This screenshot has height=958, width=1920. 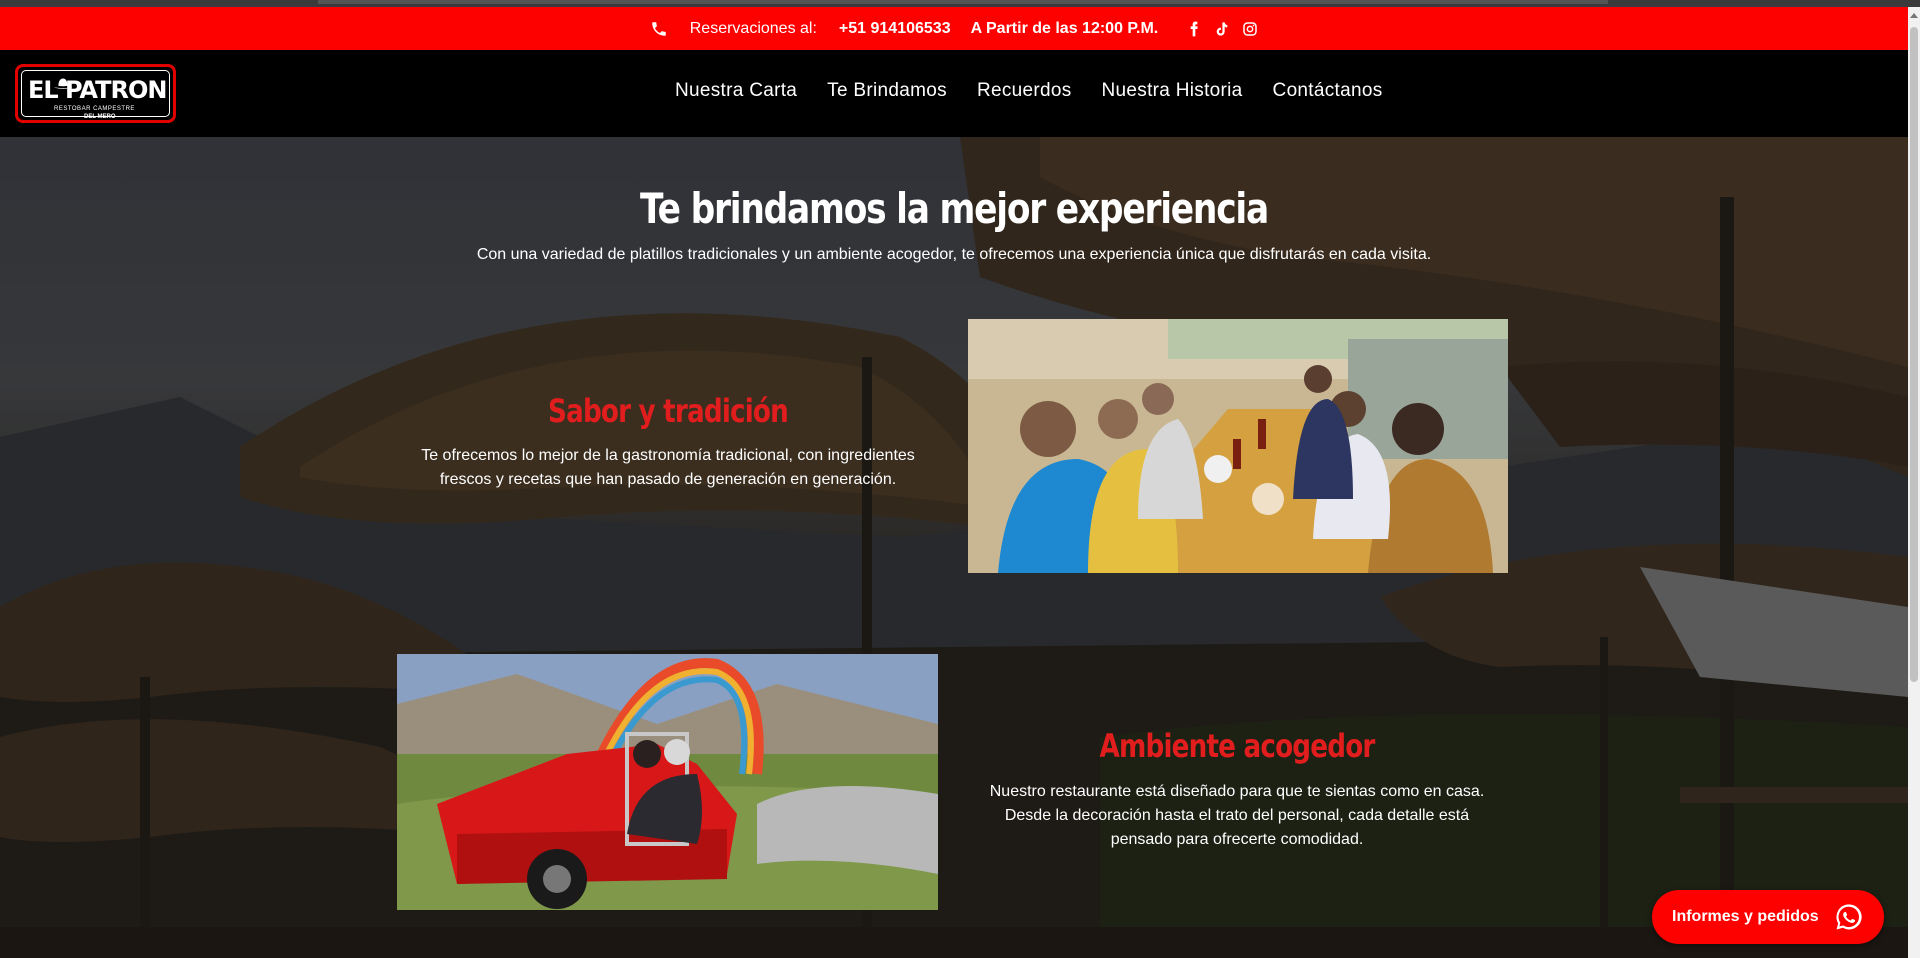 What do you see at coordinates (753, 28) in the screenshot?
I see `reservations-label: Reservaciones al:` at bounding box center [753, 28].